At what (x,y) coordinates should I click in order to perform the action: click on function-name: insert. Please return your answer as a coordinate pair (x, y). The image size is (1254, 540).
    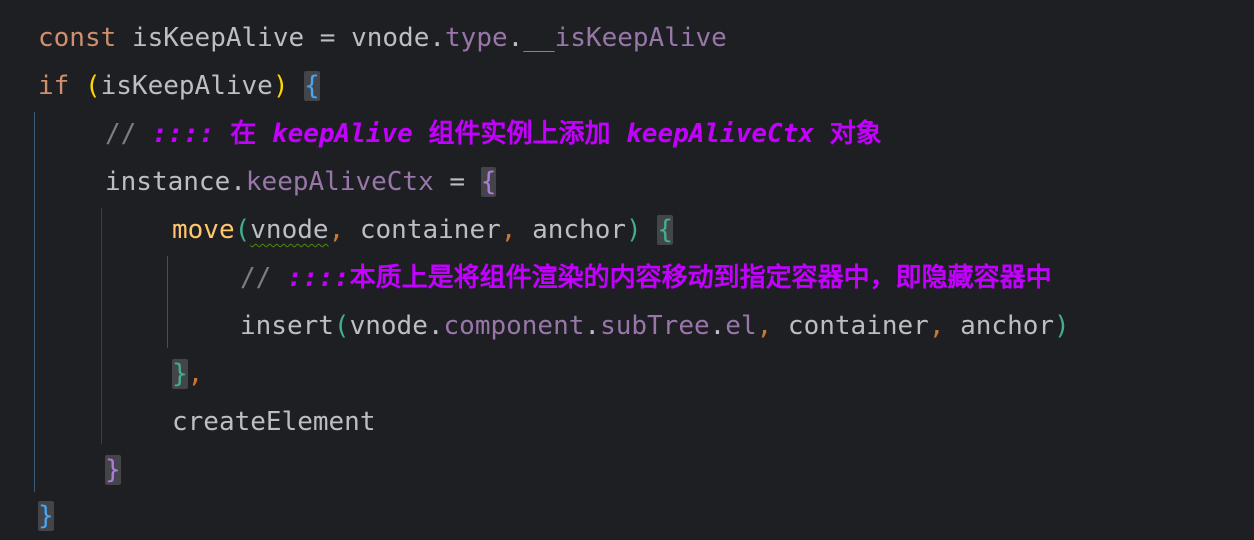
    Looking at the image, I should click on (287, 326).